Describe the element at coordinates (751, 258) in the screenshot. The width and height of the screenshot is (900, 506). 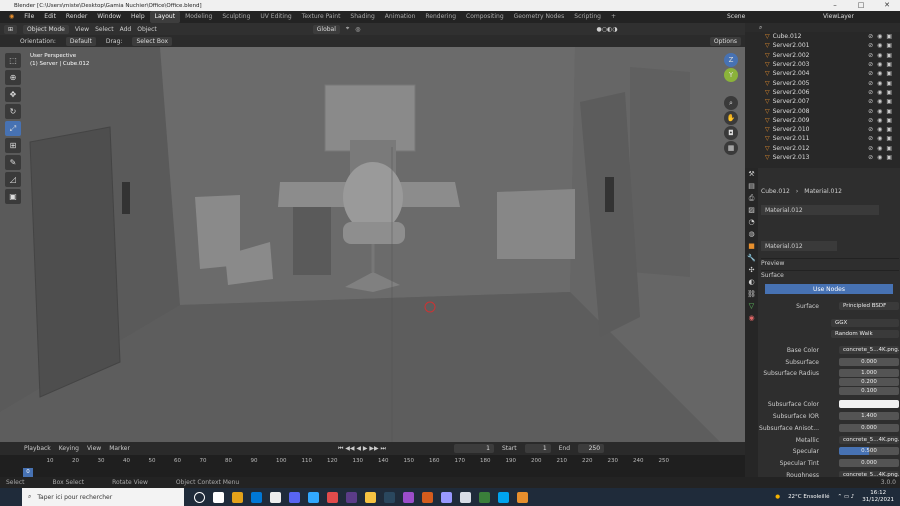
I see `modifier-tab-icon: 🔧` at that location.